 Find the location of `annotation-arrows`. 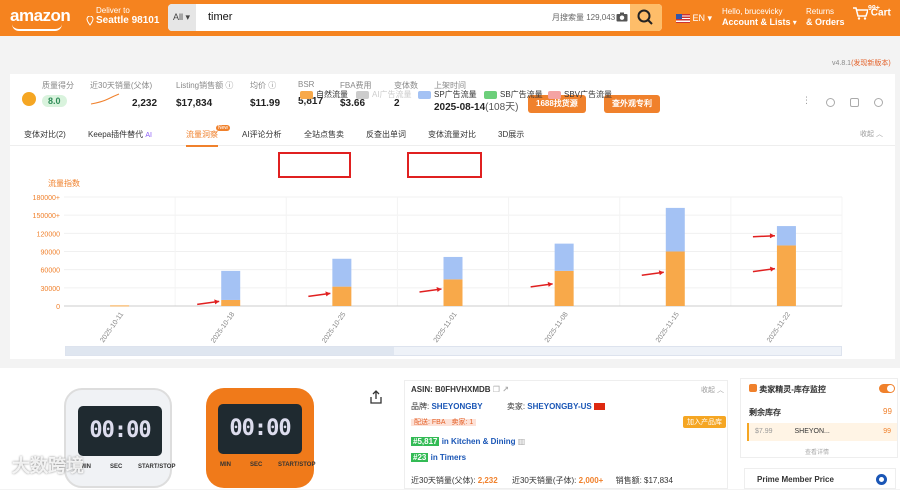

annotation-arrows is located at coordinates (486, 269).